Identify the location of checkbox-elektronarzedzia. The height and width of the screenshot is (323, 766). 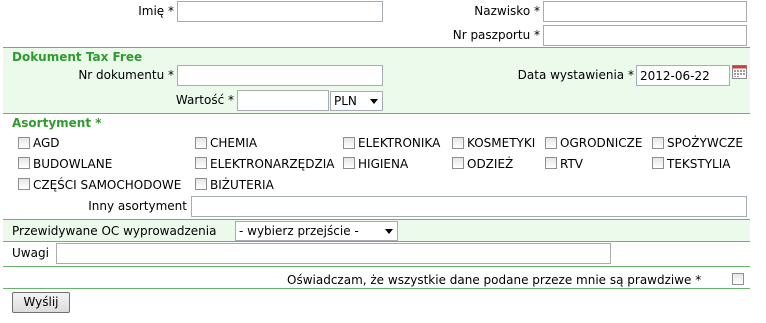
(201, 163).